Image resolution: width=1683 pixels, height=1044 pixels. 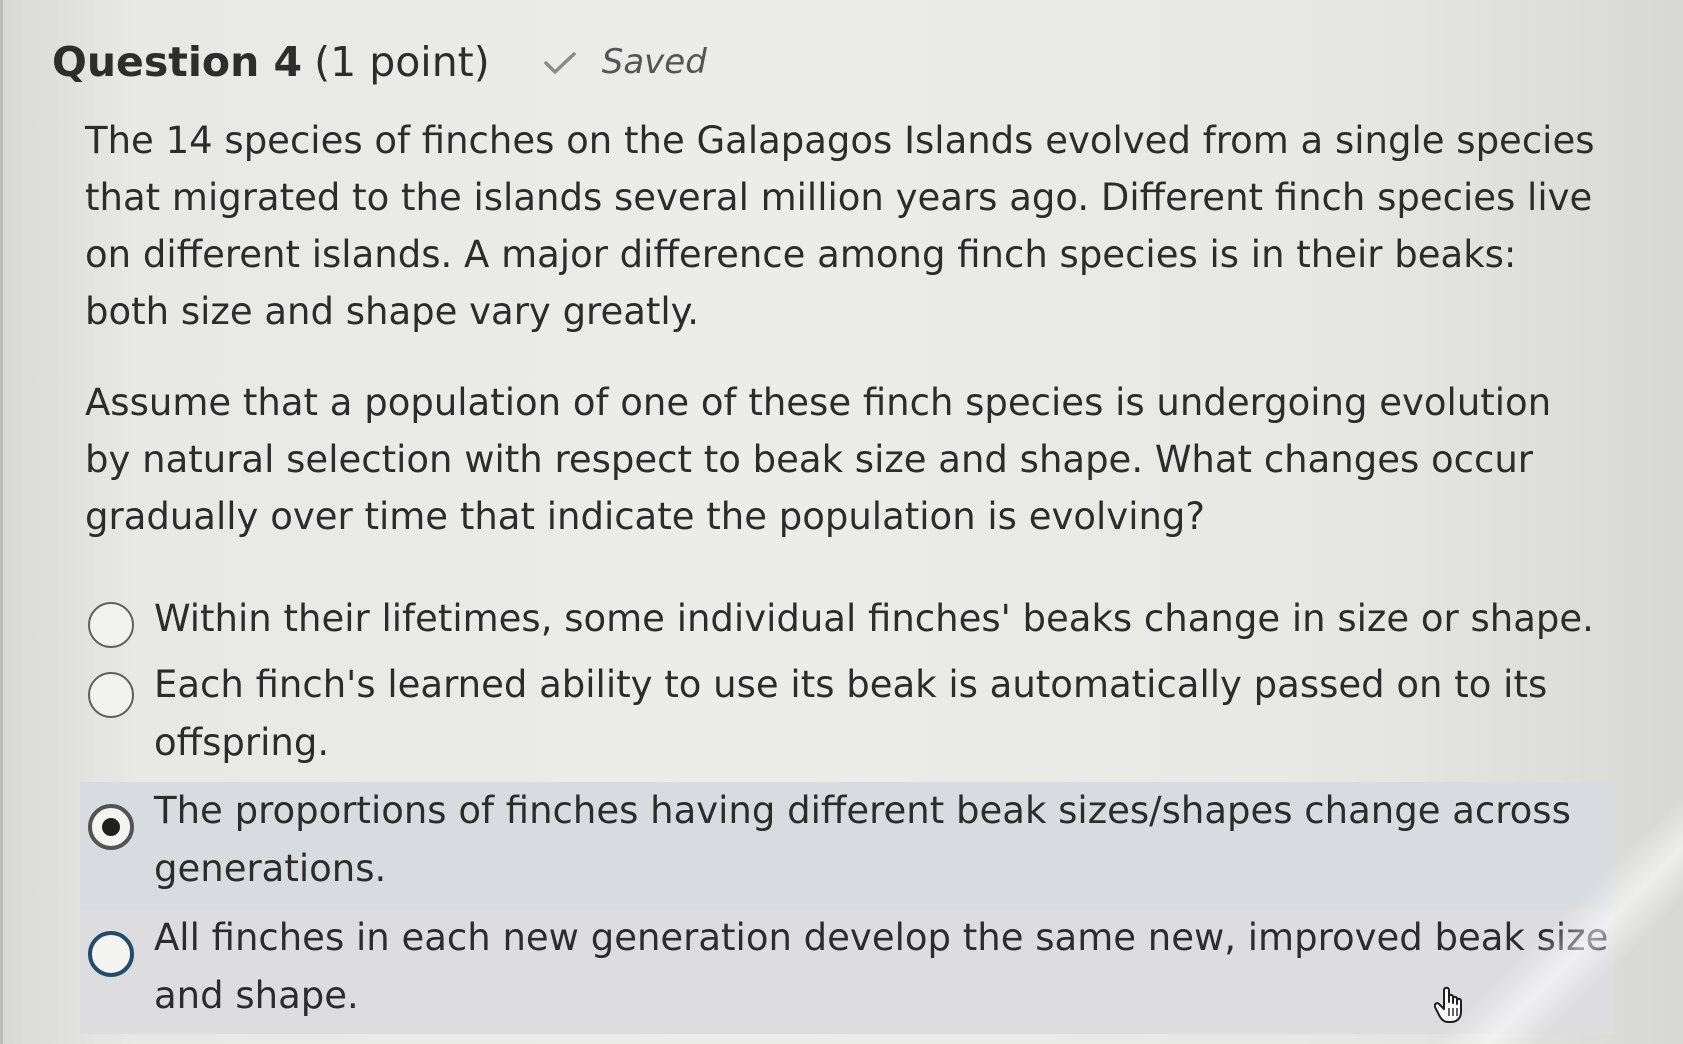 What do you see at coordinates (654, 62) in the screenshot?
I see `saved-status: Saved` at bounding box center [654, 62].